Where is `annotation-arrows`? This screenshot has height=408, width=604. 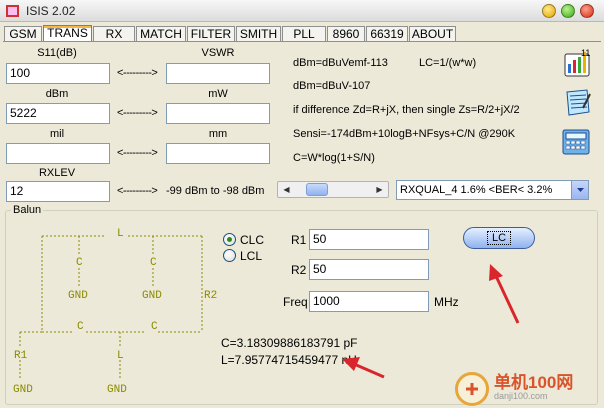
annotation-arrows is located at coordinates (431, 321).